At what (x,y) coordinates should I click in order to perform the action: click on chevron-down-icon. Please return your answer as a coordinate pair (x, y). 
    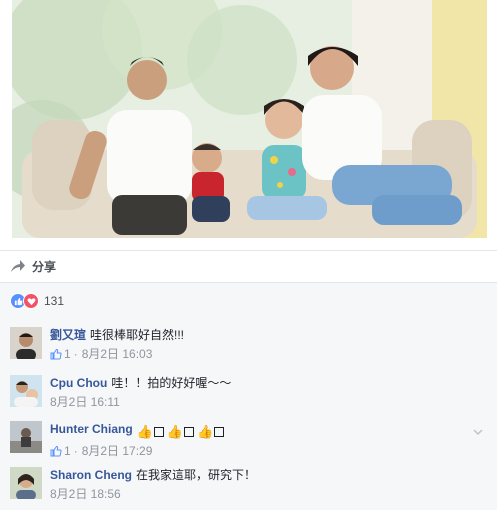
    Looking at the image, I should click on (478, 431).